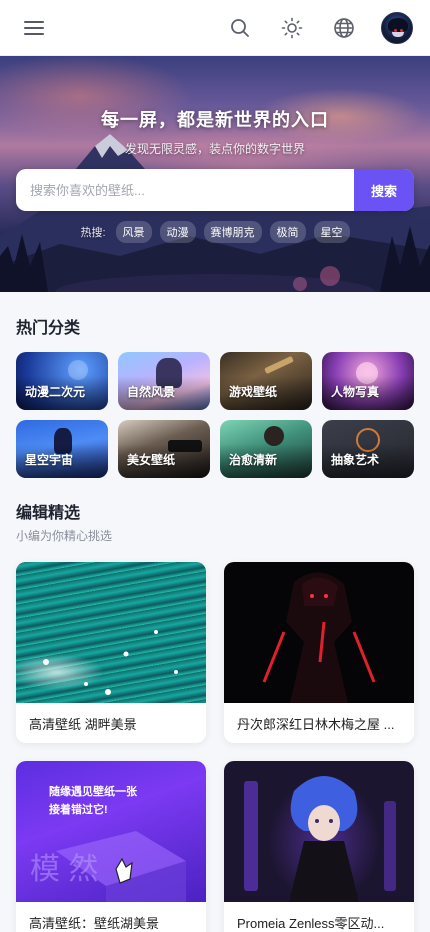  What do you see at coordinates (49, 460) in the screenshot?
I see `category-label: 星空宇宙` at bounding box center [49, 460].